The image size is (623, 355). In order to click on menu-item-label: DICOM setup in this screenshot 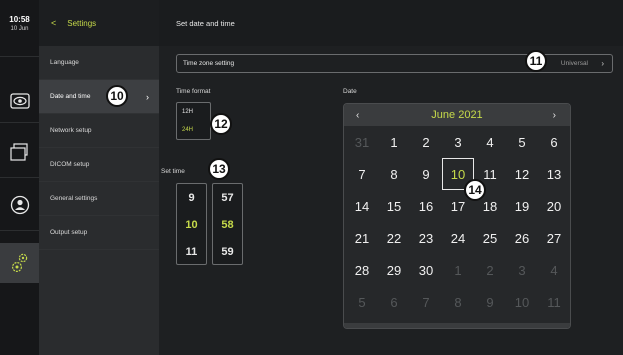, I will do `click(70, 164)`.